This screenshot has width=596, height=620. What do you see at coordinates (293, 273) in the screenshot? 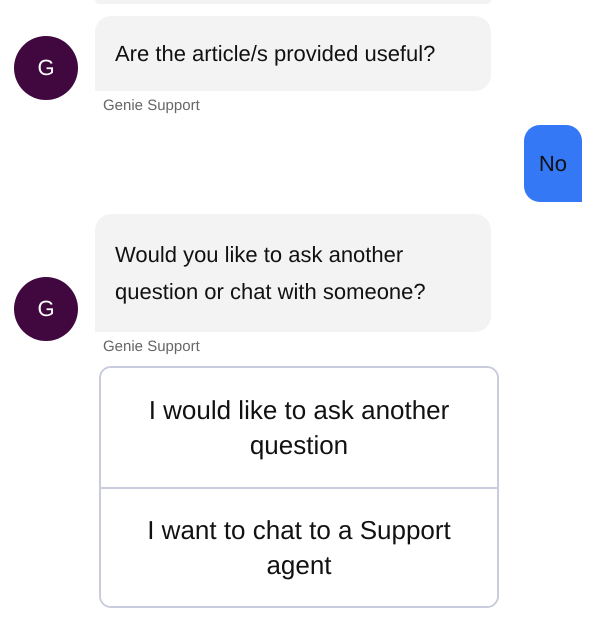
I see `message-bubble: Would you like to ask another question or chat with someone?` at bounding box center [293, 273].